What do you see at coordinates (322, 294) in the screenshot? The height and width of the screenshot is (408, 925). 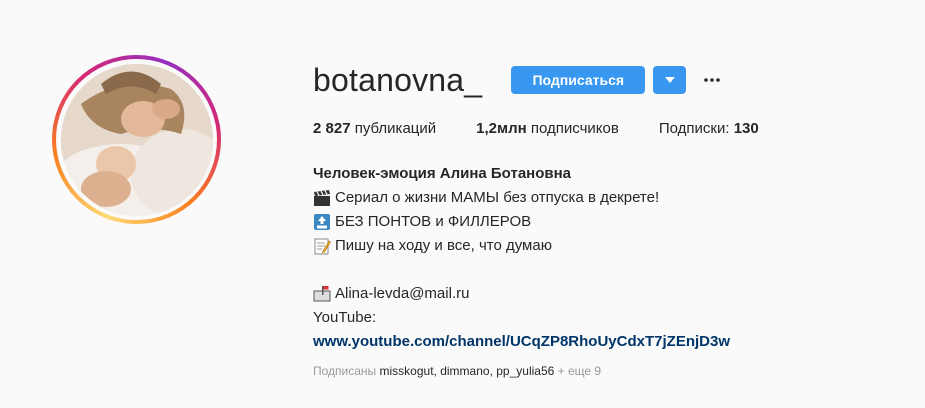 I see `mailbox-icon` at bounding box center [322, 294].